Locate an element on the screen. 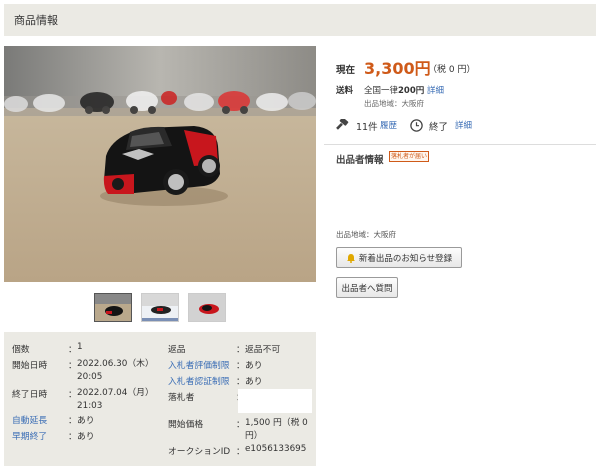 This screenshot has height=470, width=600. clock-icon is located at coordinates (416, 125).